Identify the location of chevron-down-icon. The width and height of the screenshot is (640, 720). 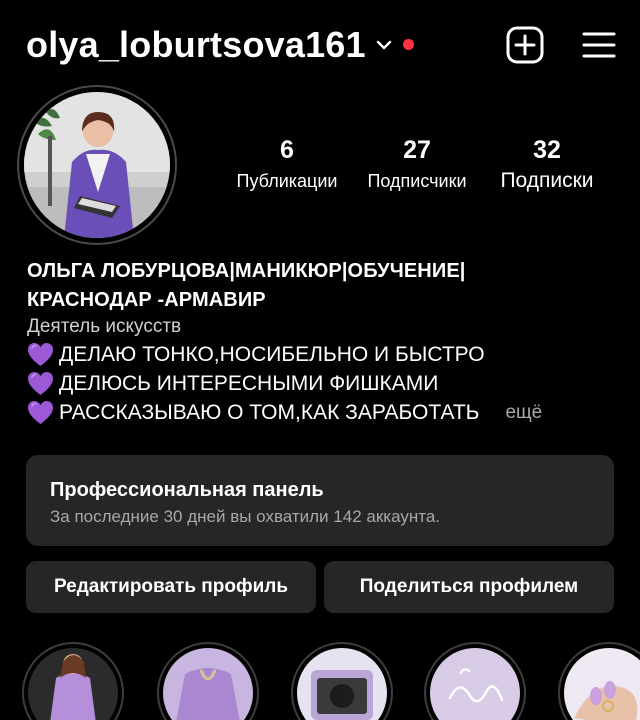
(384, 45).